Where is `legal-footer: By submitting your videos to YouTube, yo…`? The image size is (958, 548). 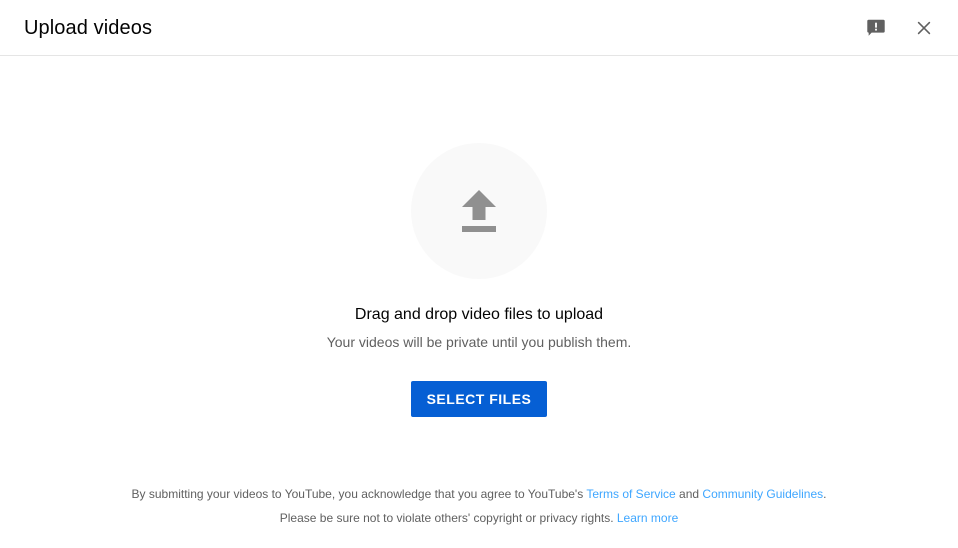 legal-footer: By submitting your videos to YouTube, yo… is located at coordinates (479, 506).